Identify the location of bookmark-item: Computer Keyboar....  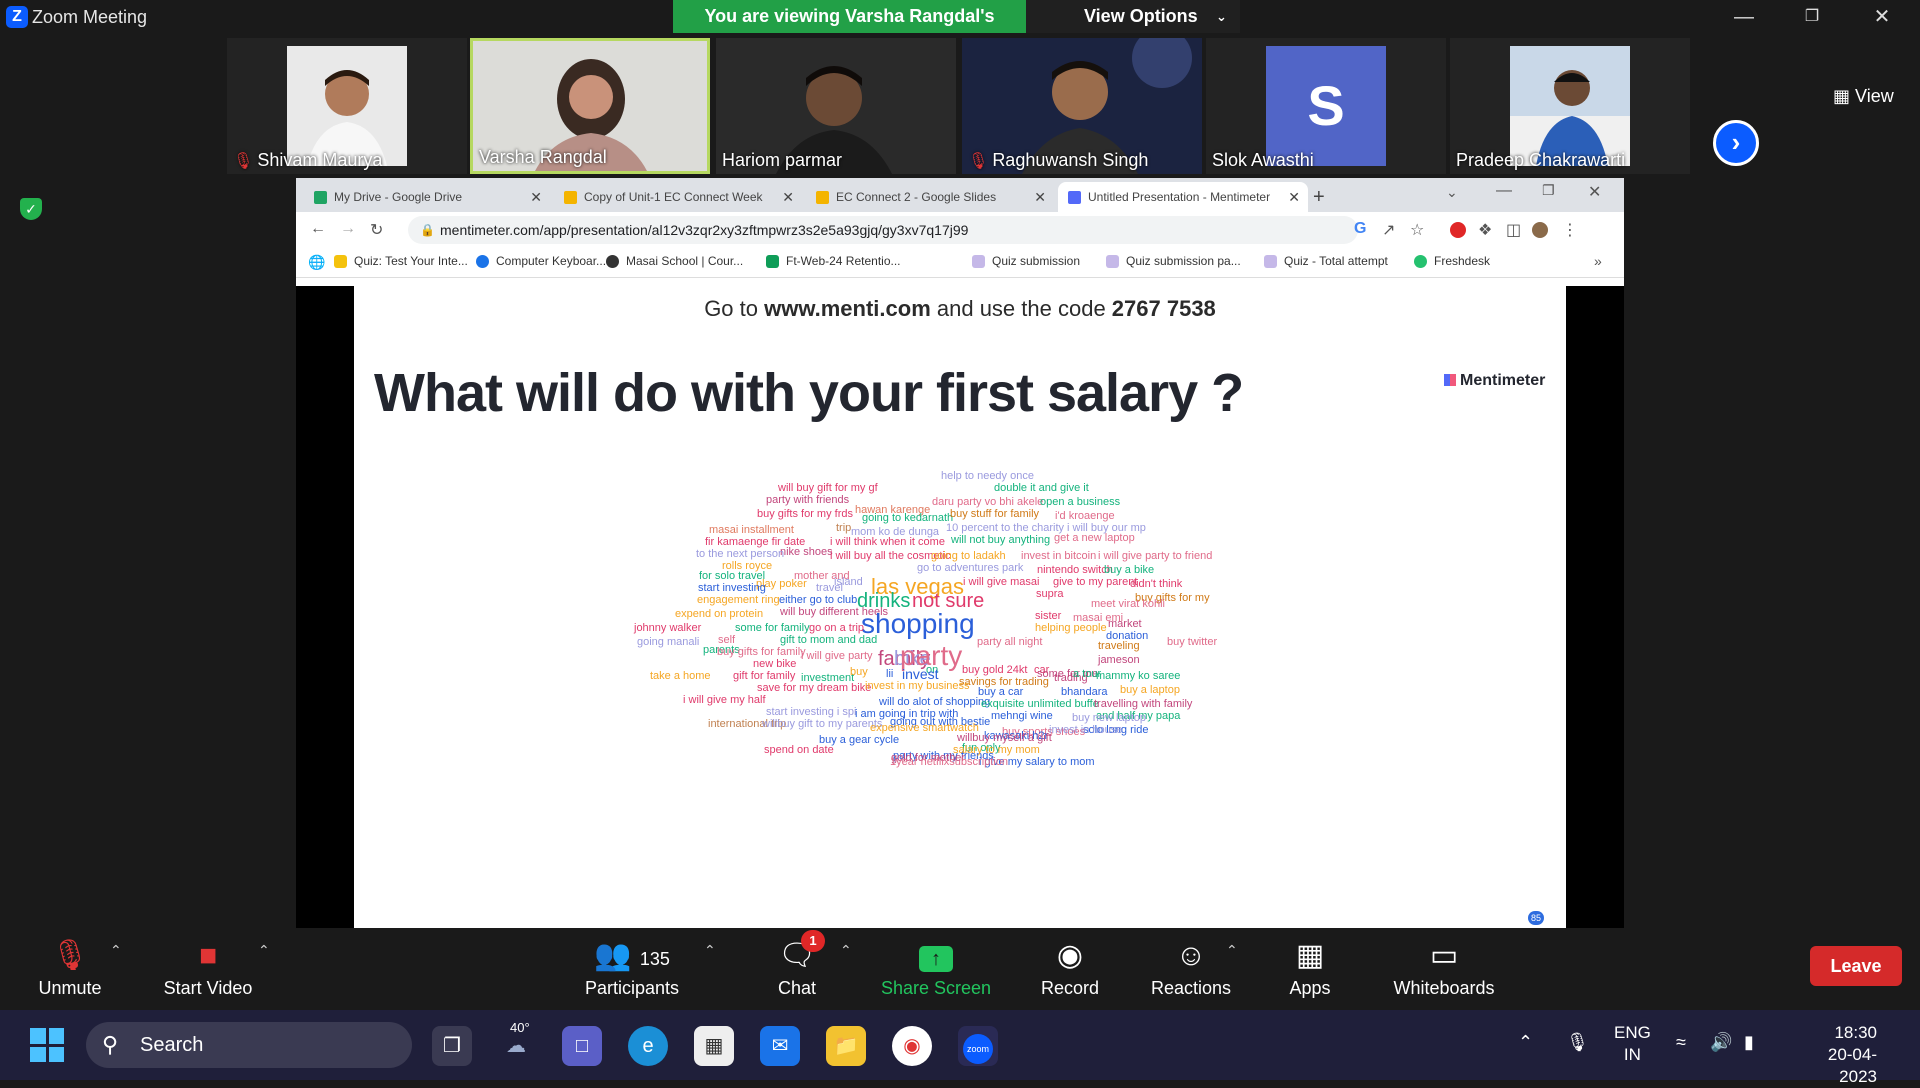
(541, 261).